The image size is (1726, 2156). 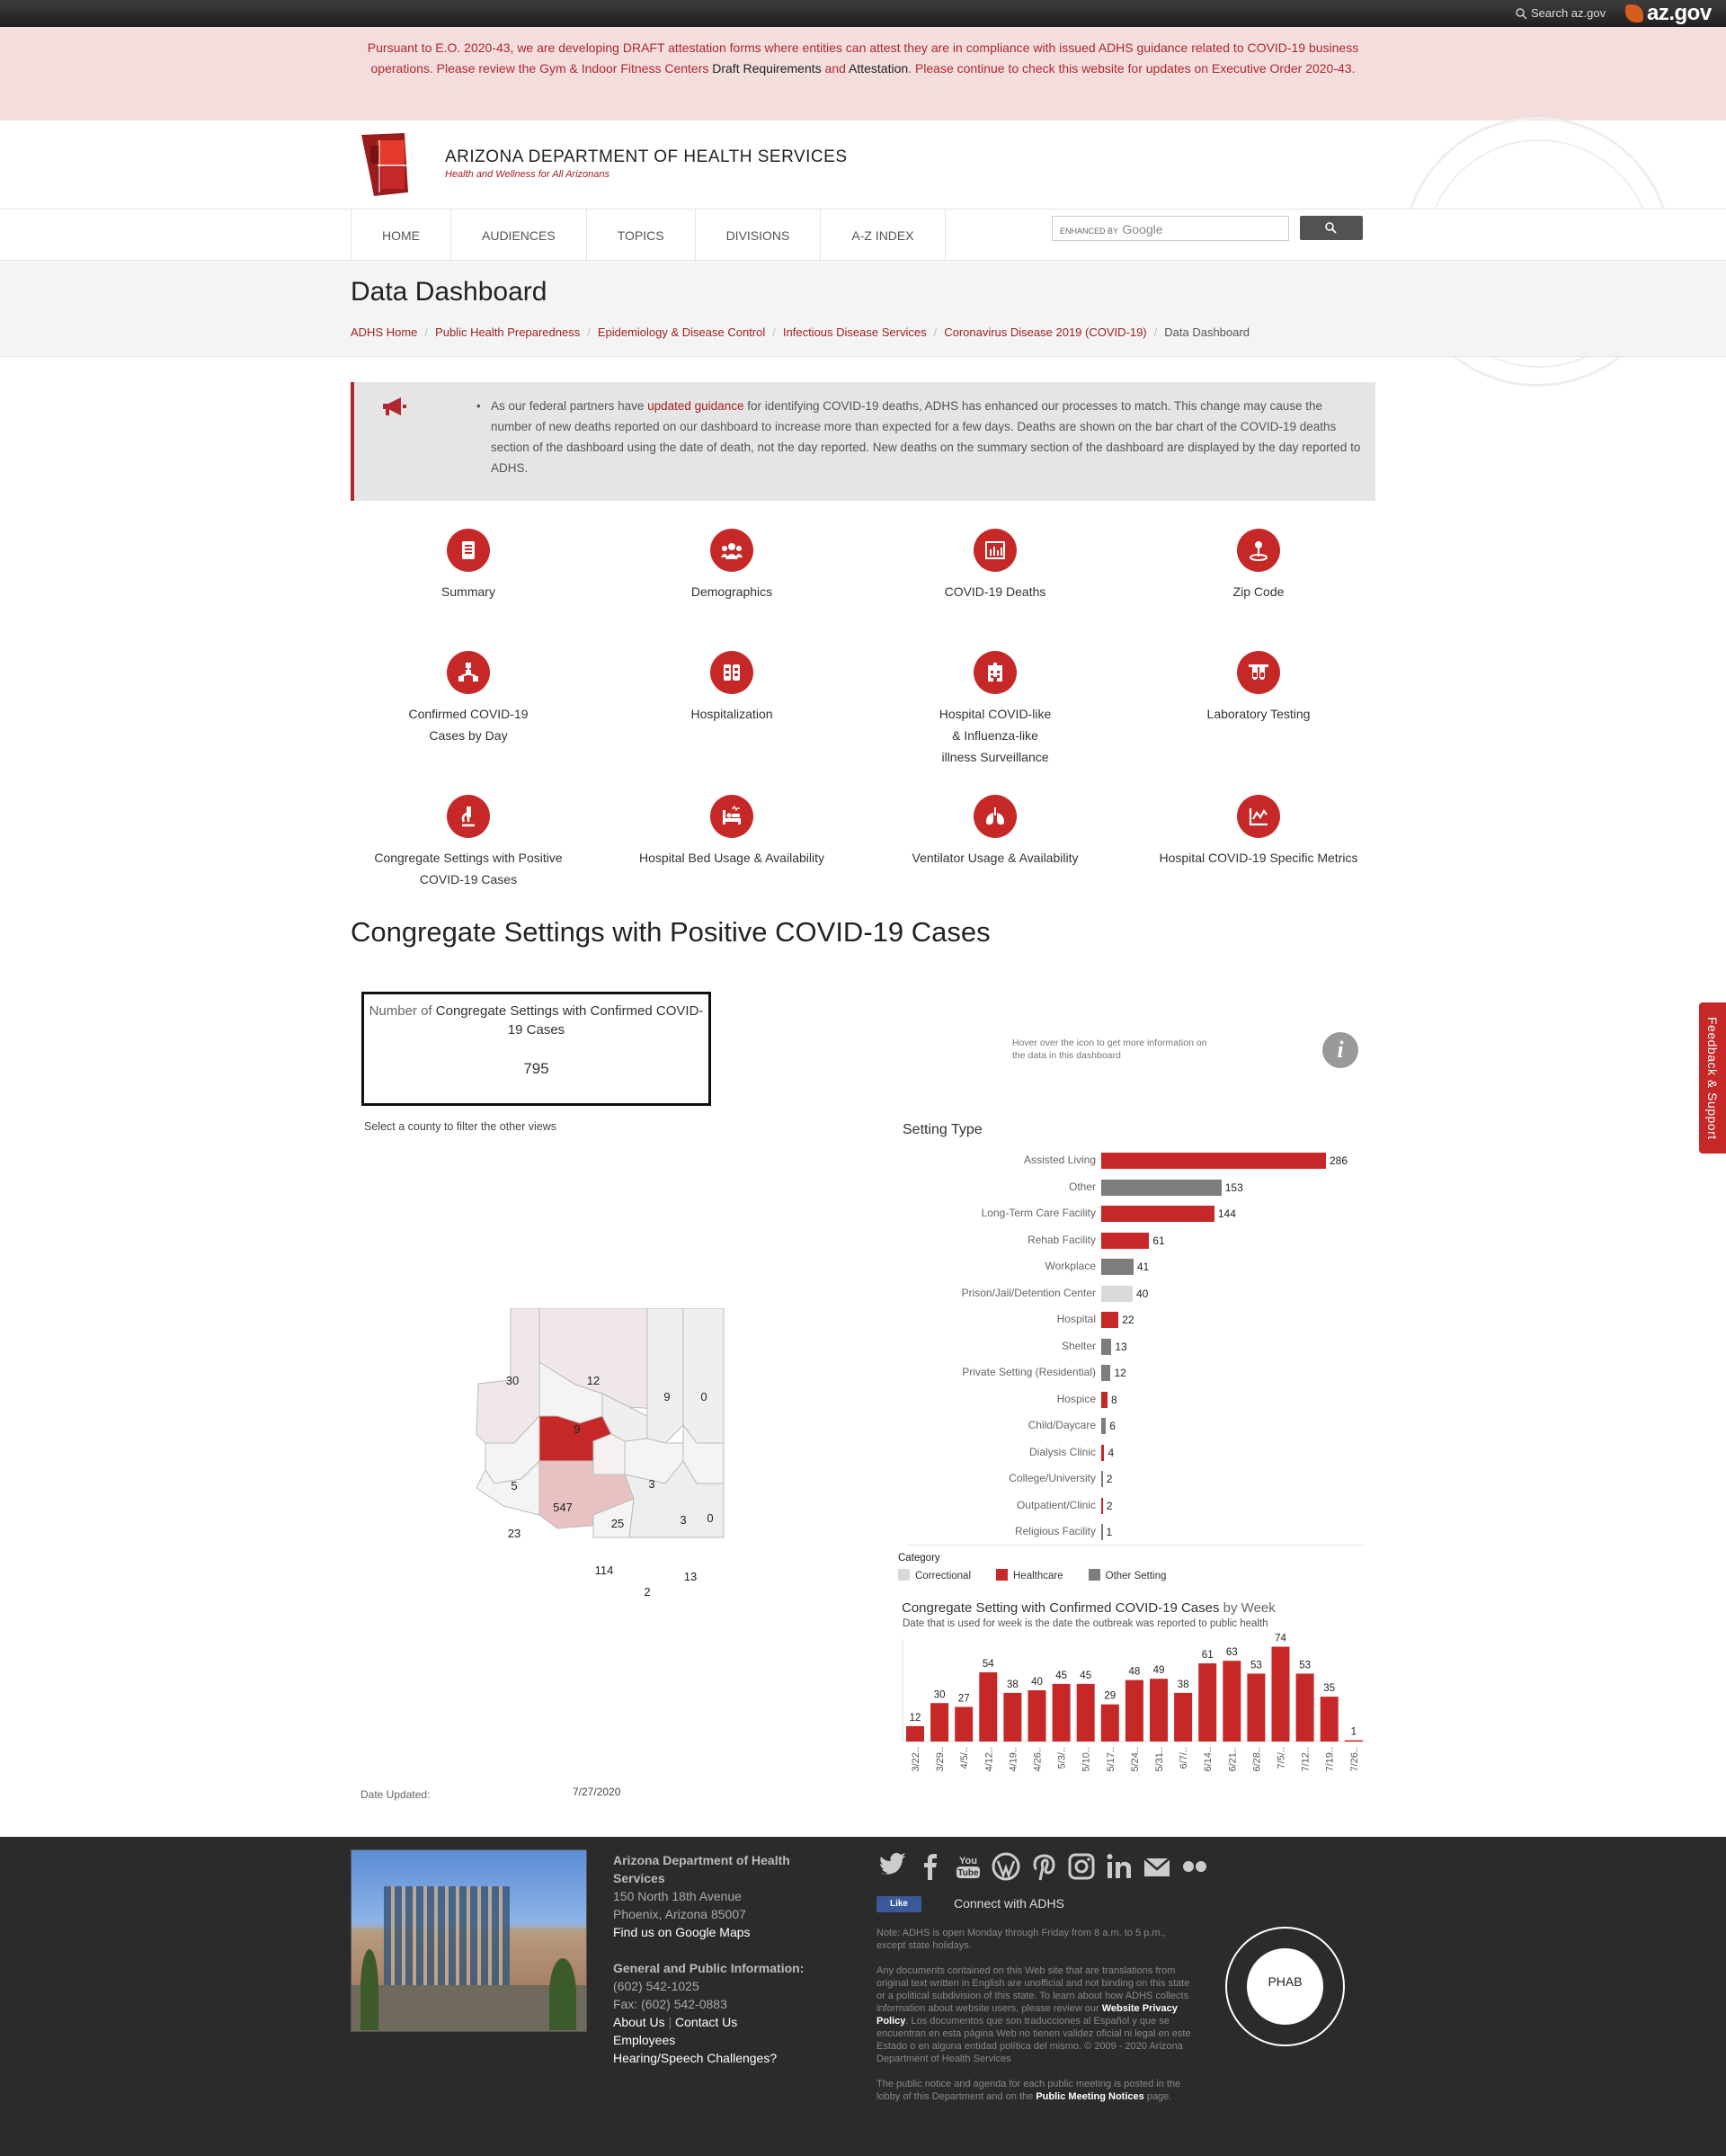 What do you see at coordinates (1045, 332) in the screenshot?
I see `breadcrumb-covid-19: Coronavirus Disease 2019 (COVID-19)` at bounding box center [1045, 332].